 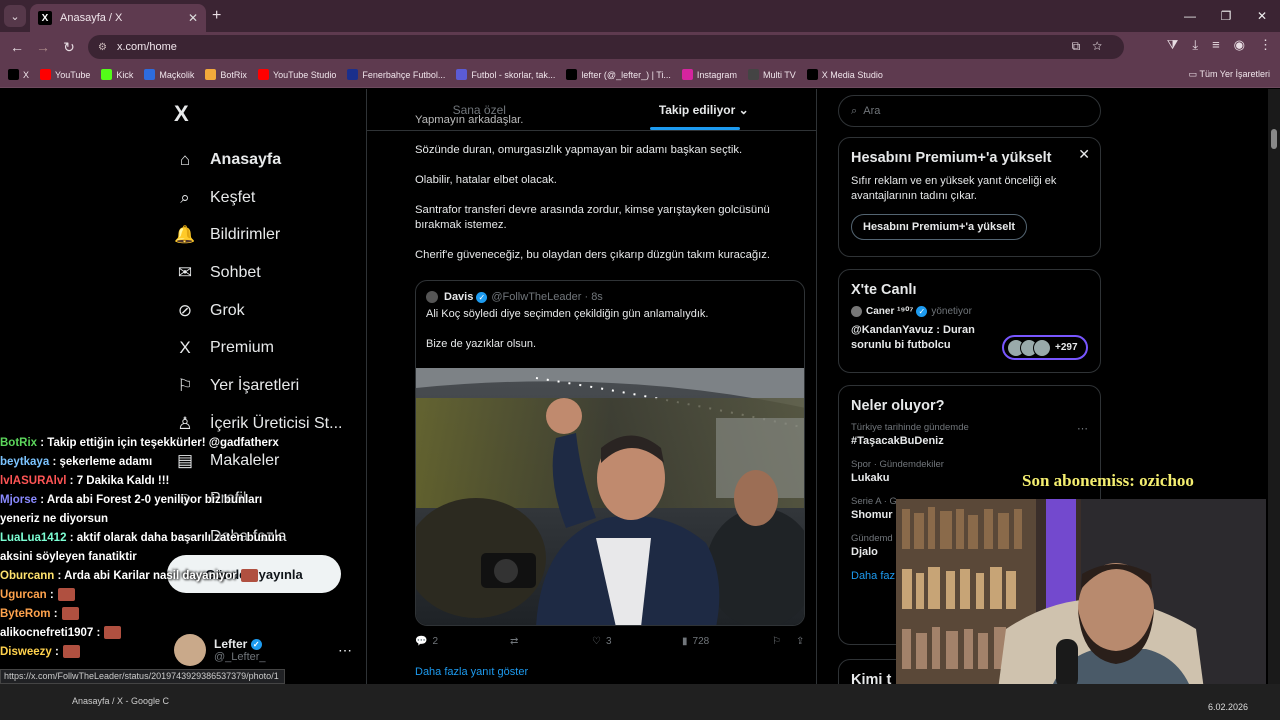 What do you see at coordinates (46, 74) in the screenshot?
I see `youtube-icon` at bounding box center [46, 74].